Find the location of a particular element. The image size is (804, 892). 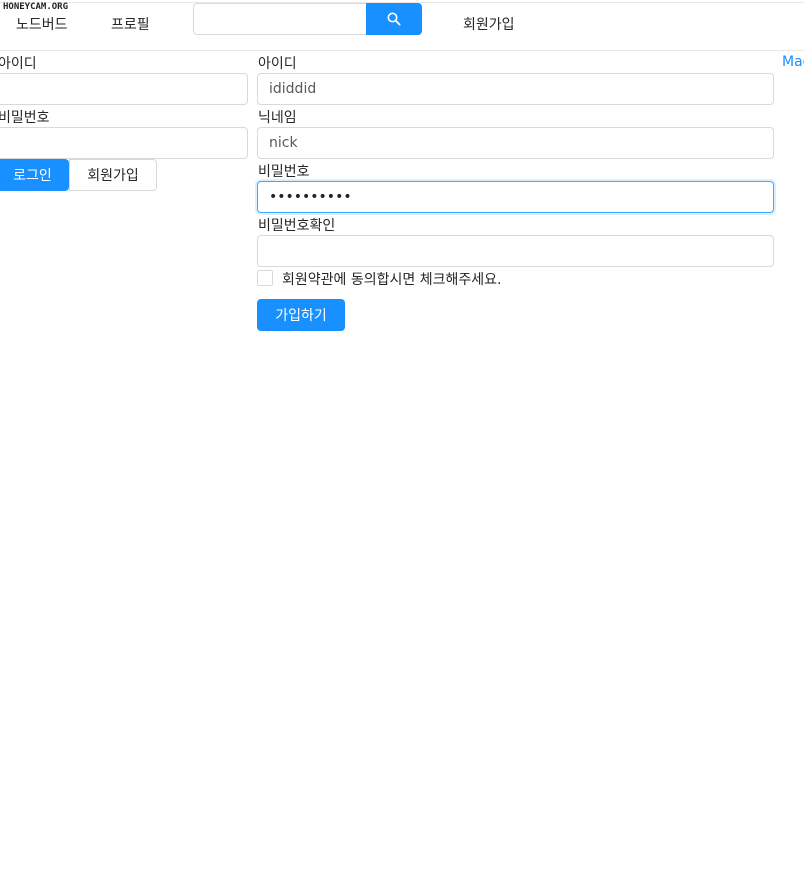

signup-password-field: •••••••••• is located at coordinates (515, 197).